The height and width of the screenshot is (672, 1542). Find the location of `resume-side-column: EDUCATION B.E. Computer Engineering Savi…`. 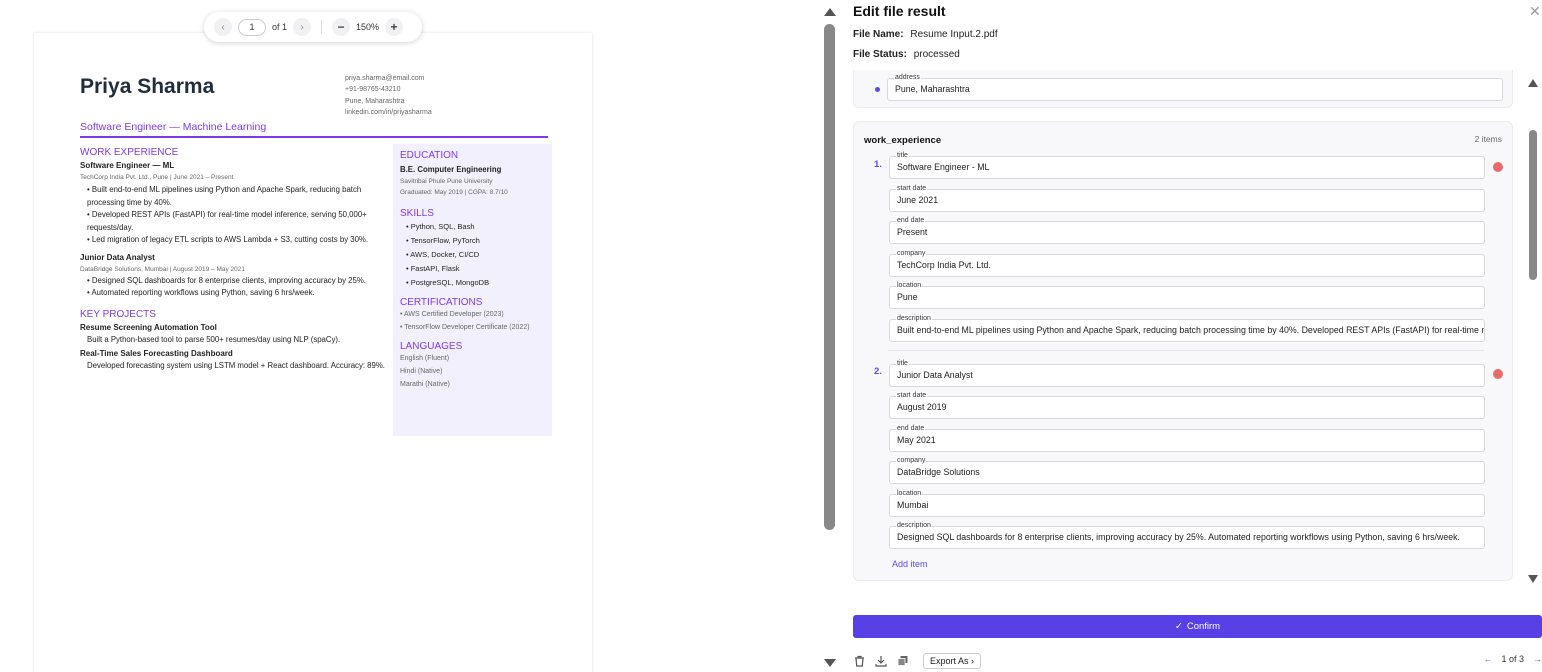

resume-side-column: EDUCATION B.E. Computer Engineering Savi… is located at coordinates (472, 290).